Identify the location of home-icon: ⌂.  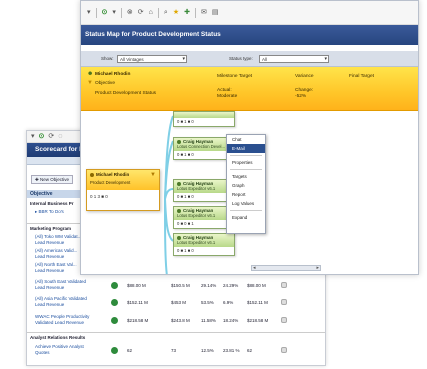
(151, 12).